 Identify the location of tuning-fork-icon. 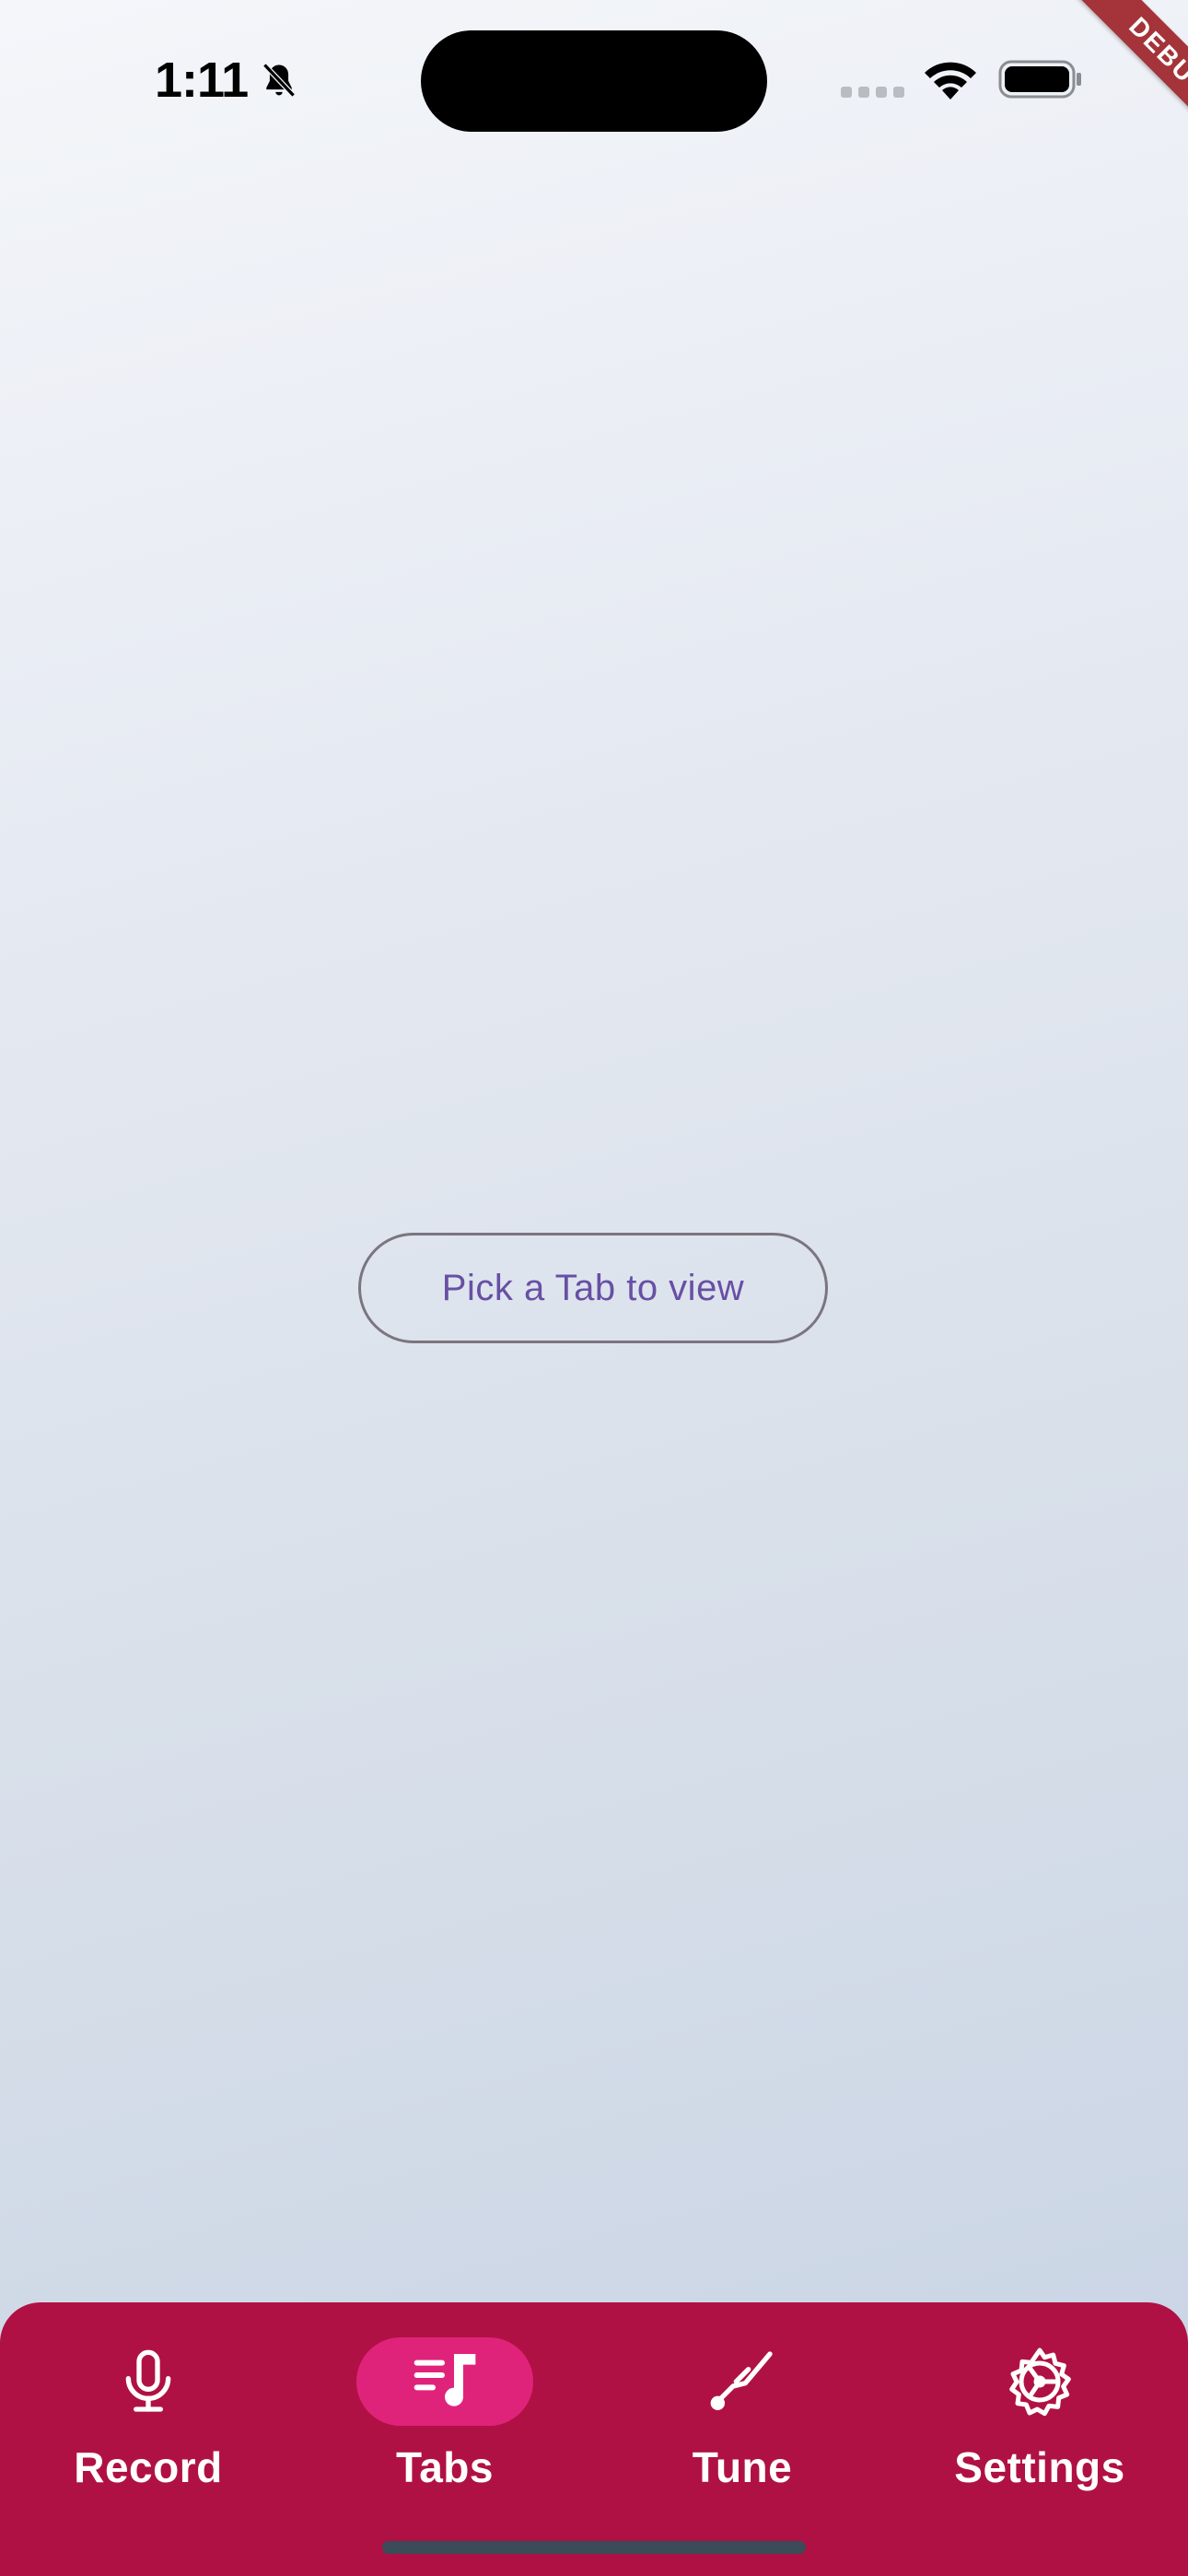
(741, 2380).